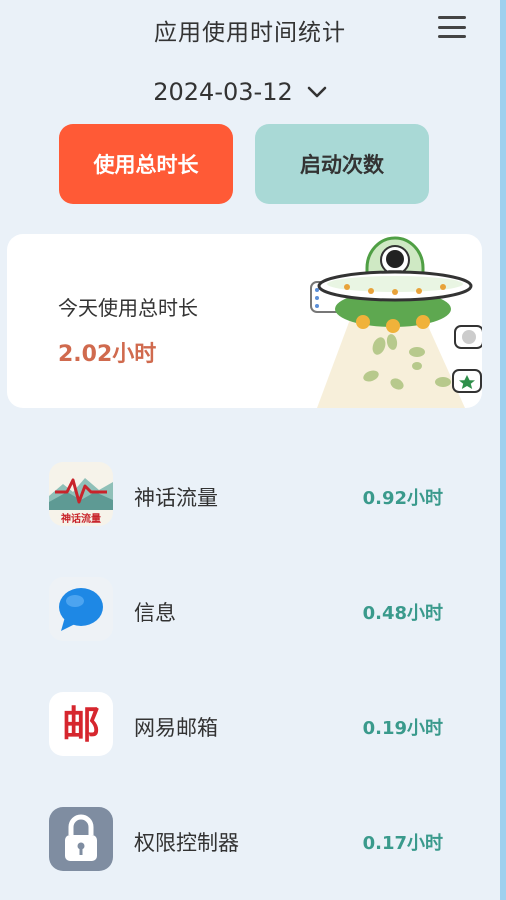  What do you see at coordinates (176, 498) in the screenshot?
I see `app-name: 神话流量` at bounding box center [176, 498].